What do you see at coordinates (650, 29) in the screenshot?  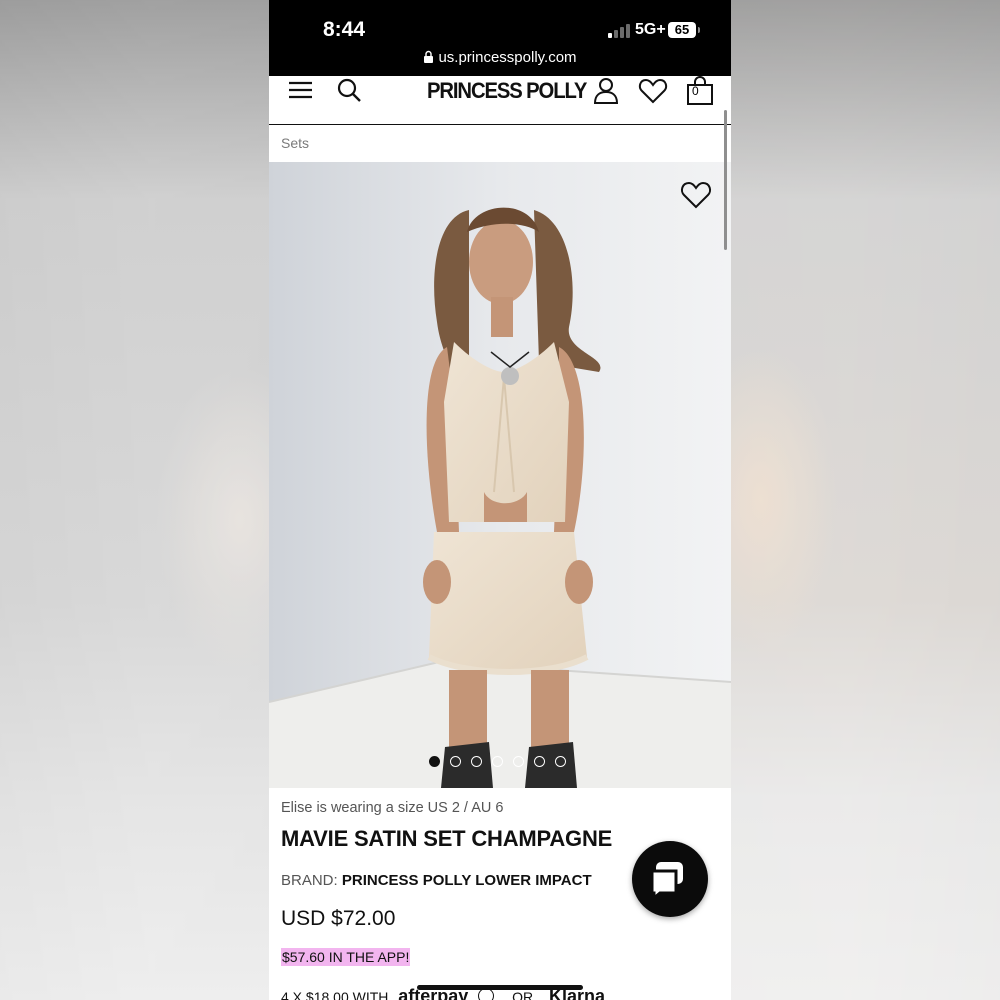 I see `network-type: 5G+` at bounding box center [650, 29].